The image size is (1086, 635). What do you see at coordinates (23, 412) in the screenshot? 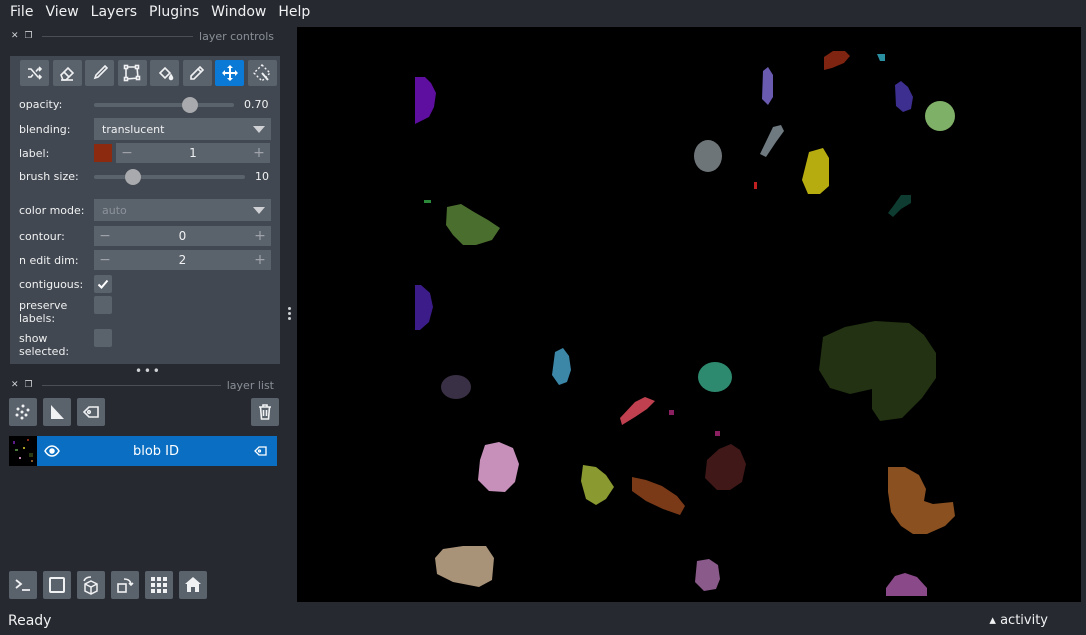
I see `new-points-layer-button` at bounding box center [23, 412].